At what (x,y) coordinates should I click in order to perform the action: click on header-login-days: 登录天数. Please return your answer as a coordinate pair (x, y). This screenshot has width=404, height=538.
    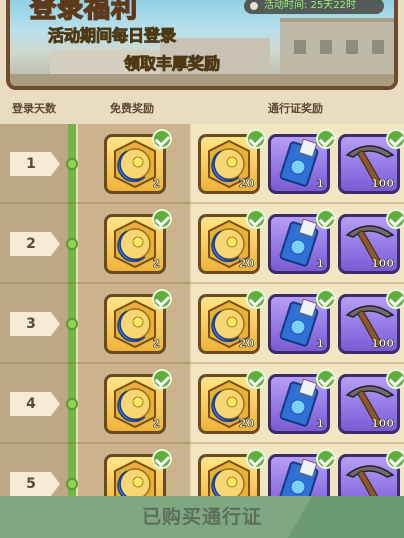
    Looking at the image, I should click on (34, 108).